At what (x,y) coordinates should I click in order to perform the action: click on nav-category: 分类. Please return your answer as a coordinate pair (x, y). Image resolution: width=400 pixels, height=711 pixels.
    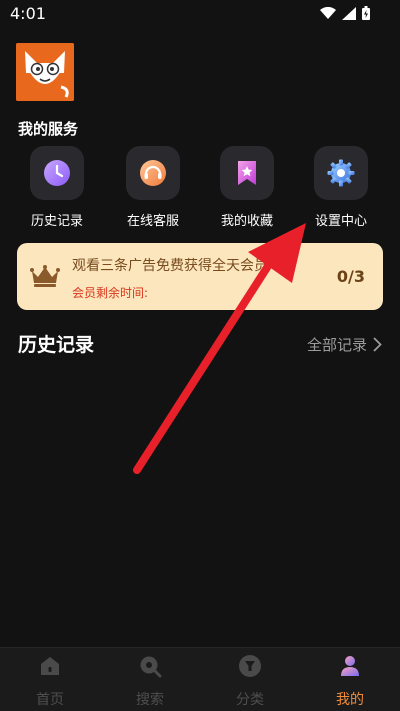
    Looking at the image, I should click on (250, 681).